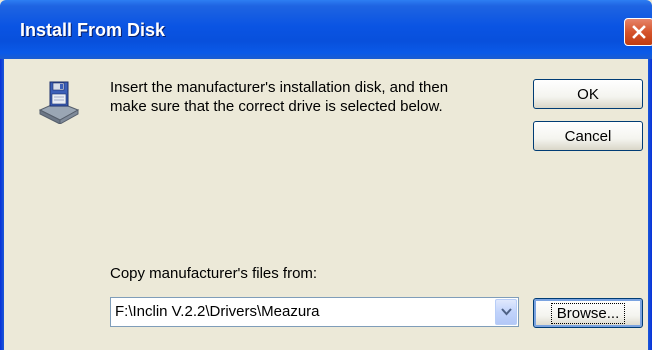 The image size is (652, 350). I want to click on copy-from-combobox: F:\Inclin V.2.2\Drivers\Meazura, so click(314, 312).